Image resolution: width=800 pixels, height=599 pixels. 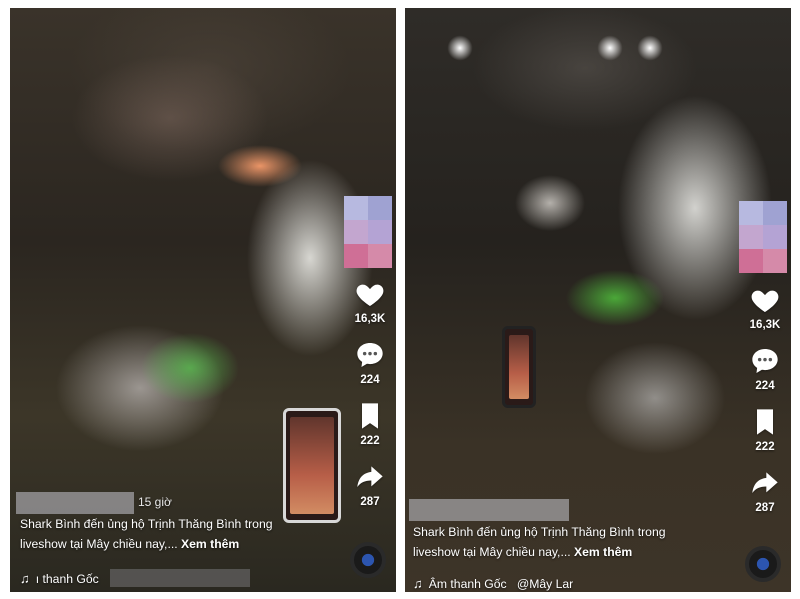 I want to click on audio-track: ♫ Âm thanh Gốc @Mây Lar, so click(x=493, y=583).